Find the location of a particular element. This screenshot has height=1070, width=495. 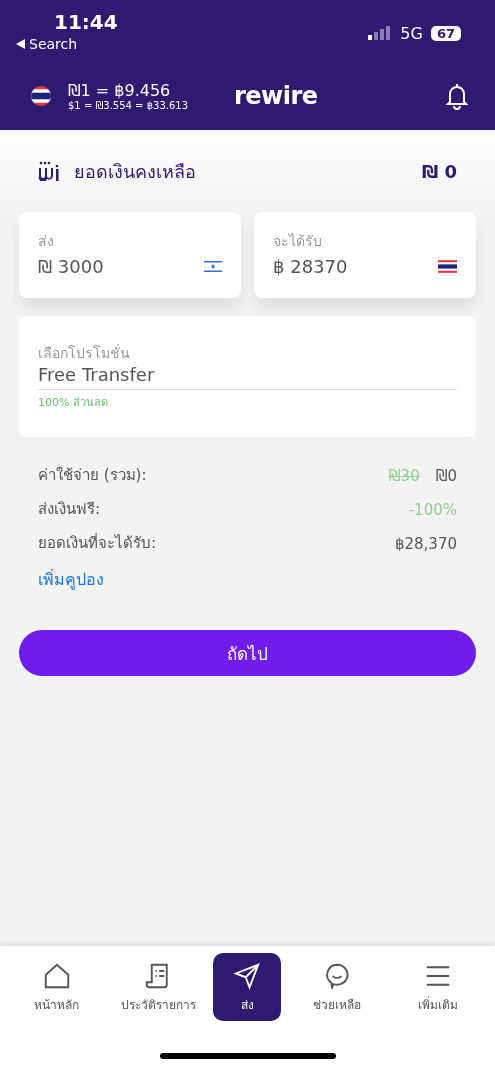

tab: ช่วยเหลือ is located at coordinates (336, 987).